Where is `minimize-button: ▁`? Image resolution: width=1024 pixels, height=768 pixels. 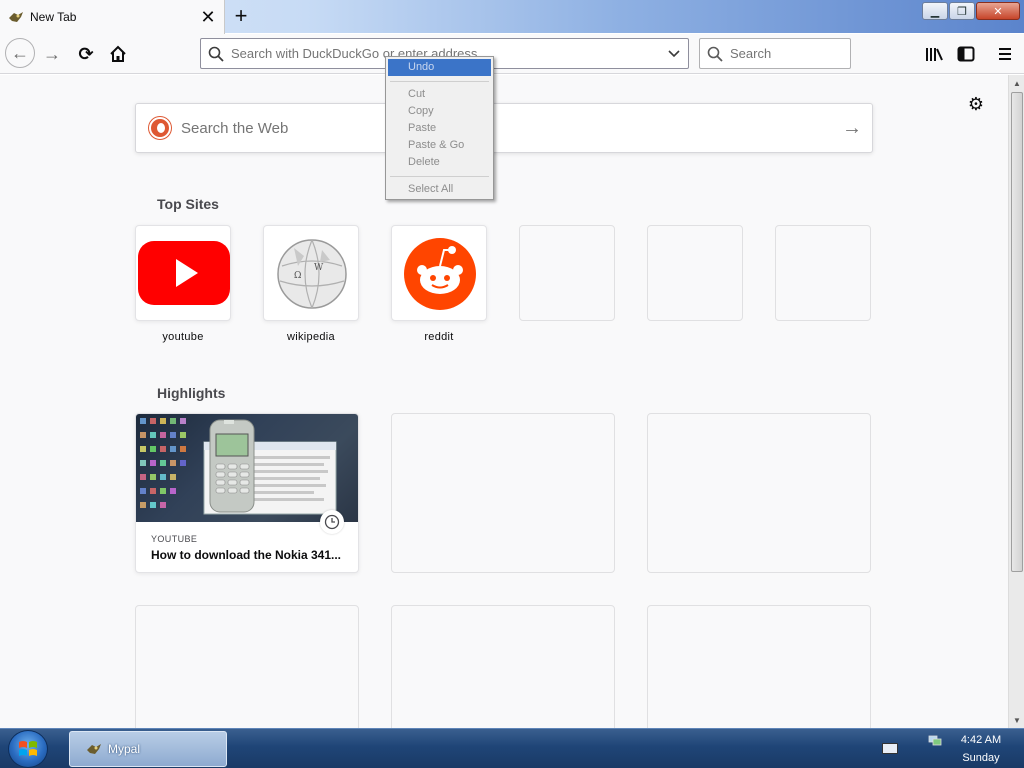 minimize-button: ▁ is located at coordinates (935, 11).